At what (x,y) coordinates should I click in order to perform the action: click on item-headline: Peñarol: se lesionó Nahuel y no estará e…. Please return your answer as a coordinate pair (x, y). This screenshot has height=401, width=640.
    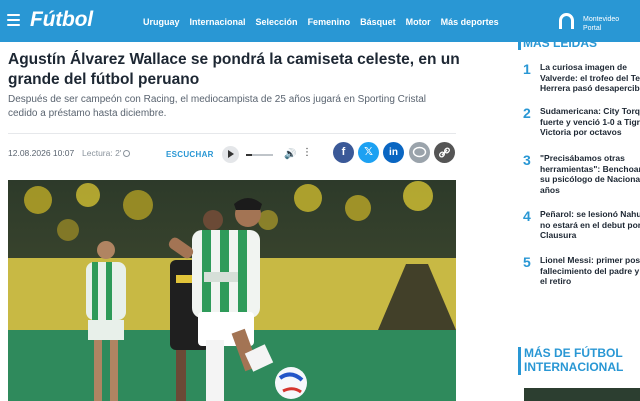
    Looking at the image, I should click on (590, 225).